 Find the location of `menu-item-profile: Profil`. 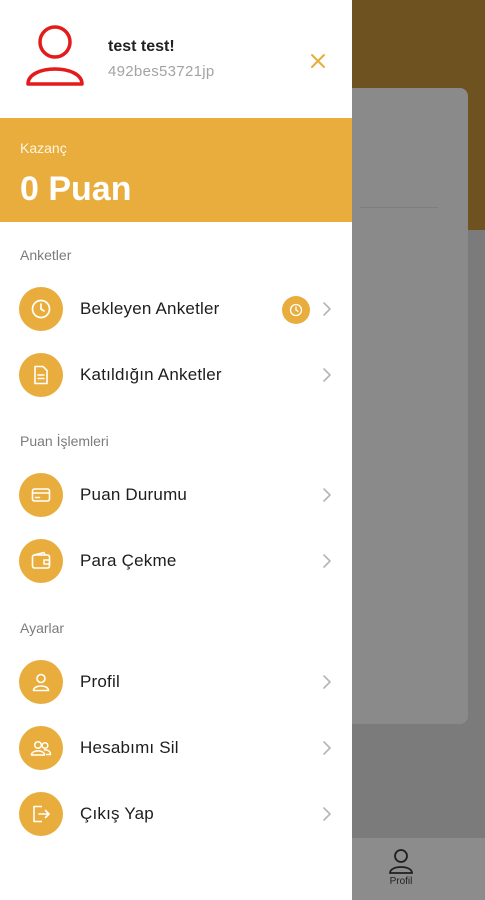

menu-item-profile: Profil is located at coordinates (176, 682).